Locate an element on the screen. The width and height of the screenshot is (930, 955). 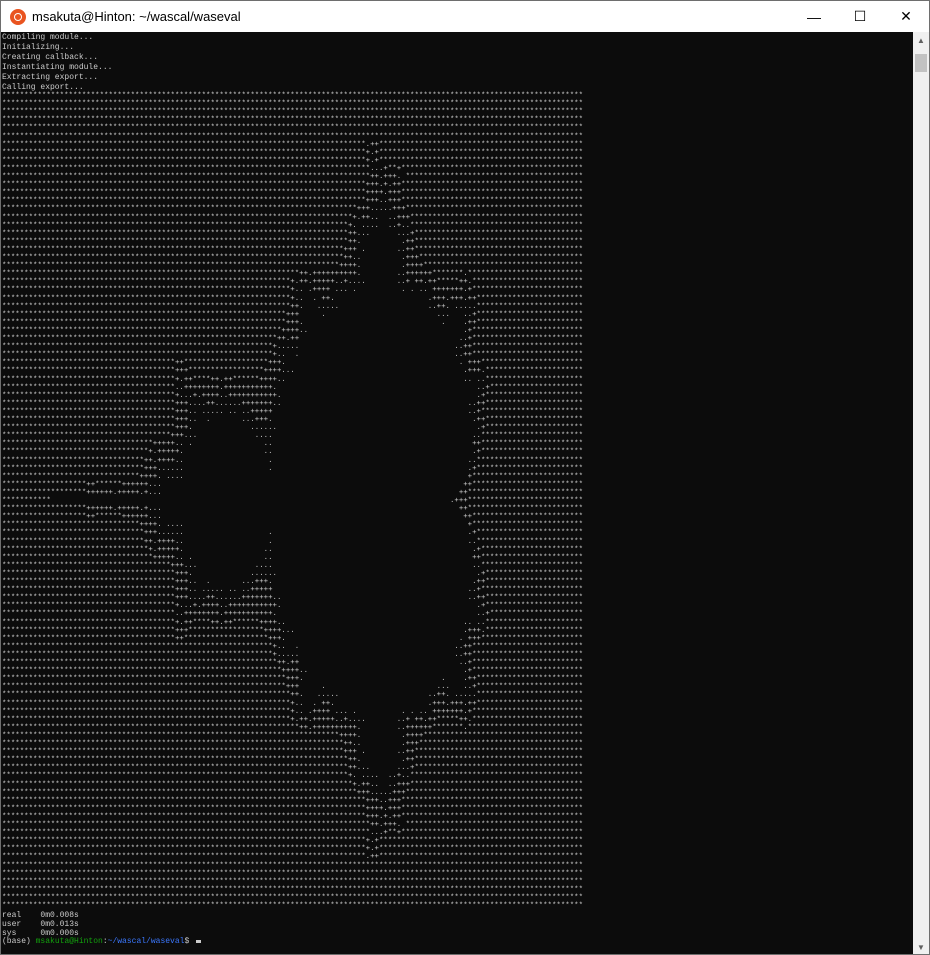
prompt-user-host: msakuta@Hinton is located at coordinates (69, 941).